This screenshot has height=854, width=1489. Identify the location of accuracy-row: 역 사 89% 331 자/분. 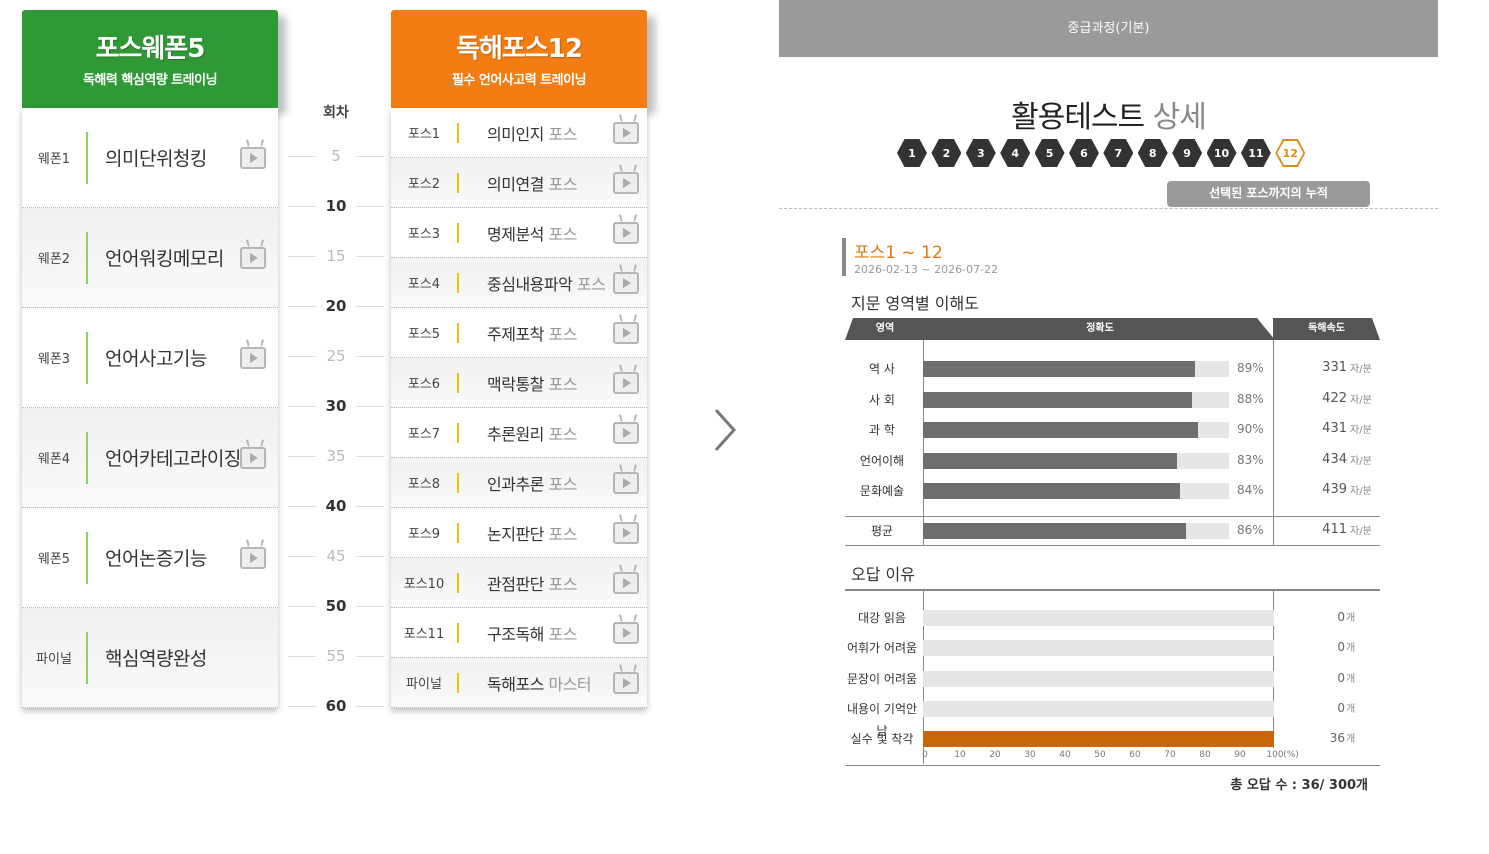
(1112, 369).